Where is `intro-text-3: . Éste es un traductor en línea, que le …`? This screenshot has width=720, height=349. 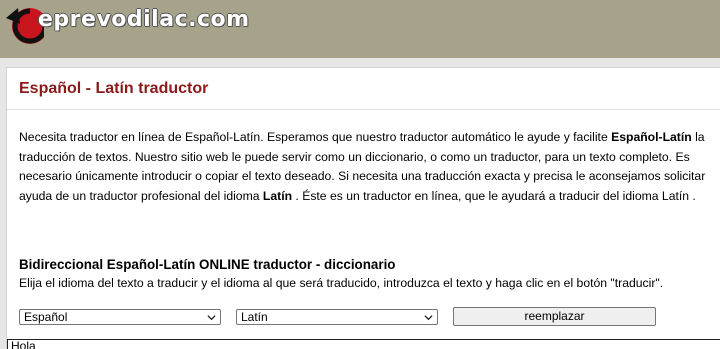 intro-text-3: . Éste es un traductor en línea, que le … is located at coordinates (494, 195).